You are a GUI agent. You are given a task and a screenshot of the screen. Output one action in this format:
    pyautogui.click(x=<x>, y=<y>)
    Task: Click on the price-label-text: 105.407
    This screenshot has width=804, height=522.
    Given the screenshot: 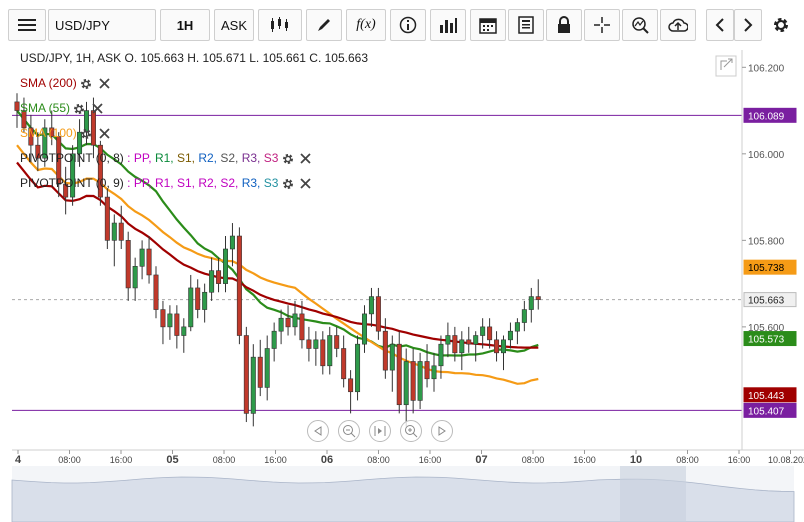 What is the action you would take?
    pyautogui.click(x=766, y=411)
    